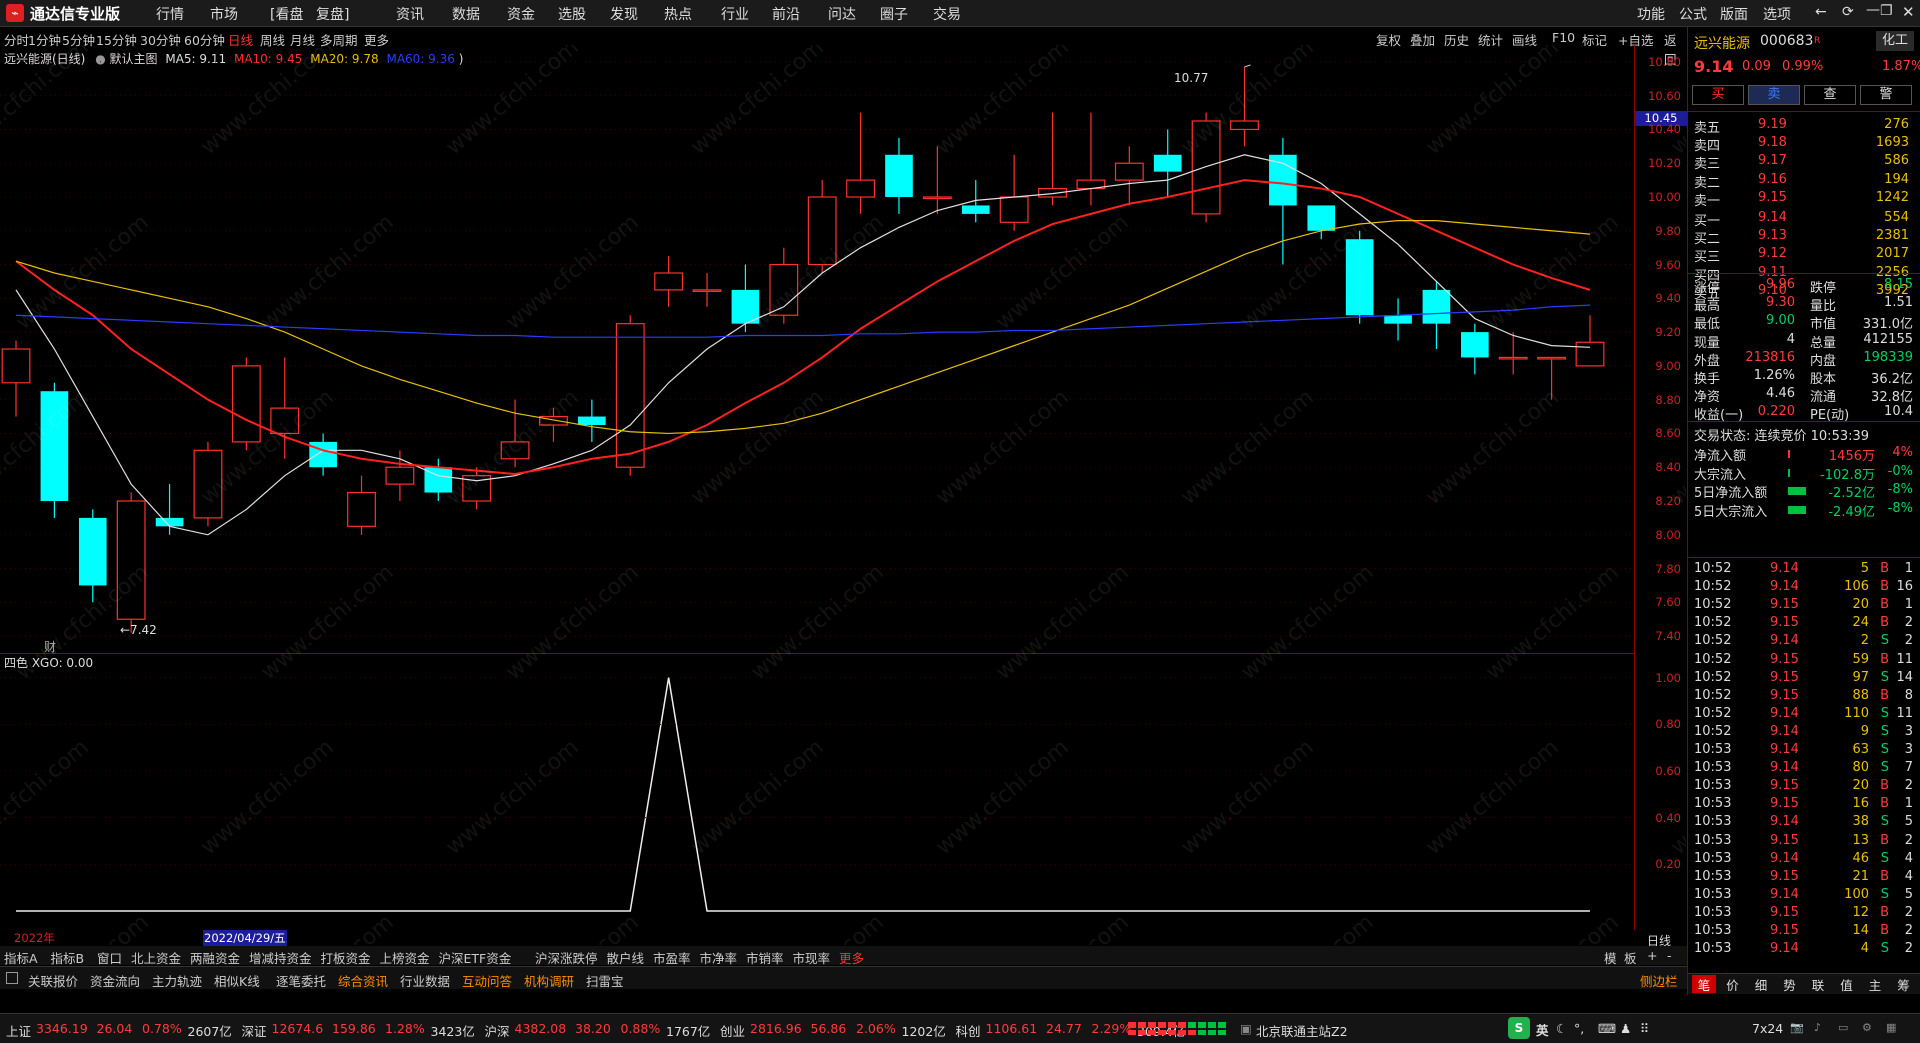  Describe the element at coordinates (425, 980) in the screenshot. I see `info-tab-6: 行业数据` at that location.